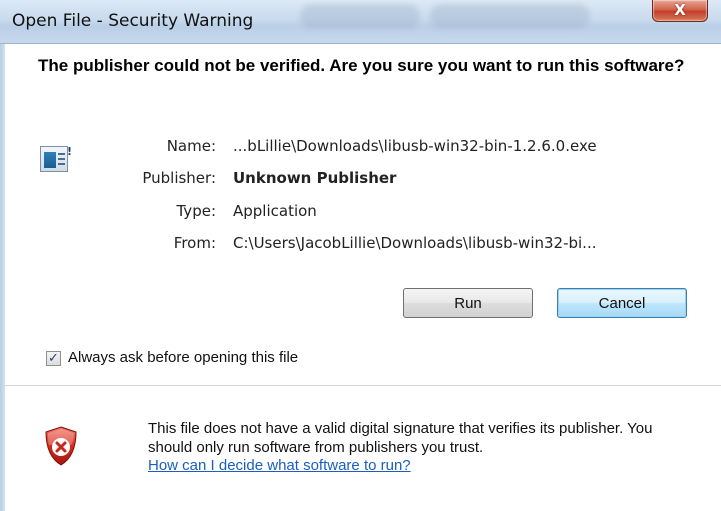  I want to click on help-link: How can I decide what software to run?, so click(279, 465).